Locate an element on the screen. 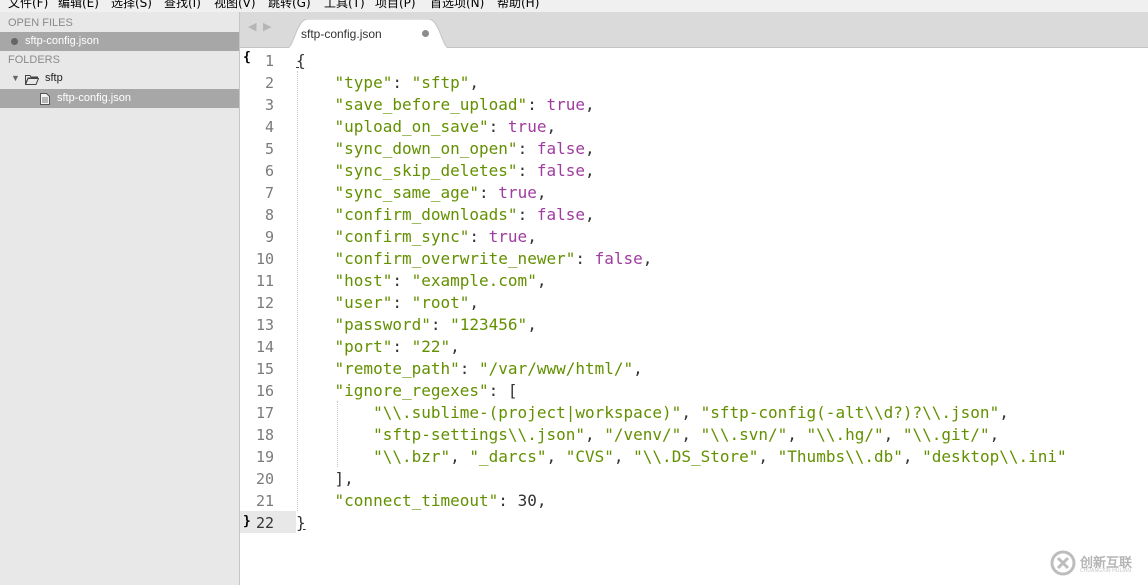 The width and height of the screenshot is (1148, 585). line-number: 16 is located at coordinates (264, 391).